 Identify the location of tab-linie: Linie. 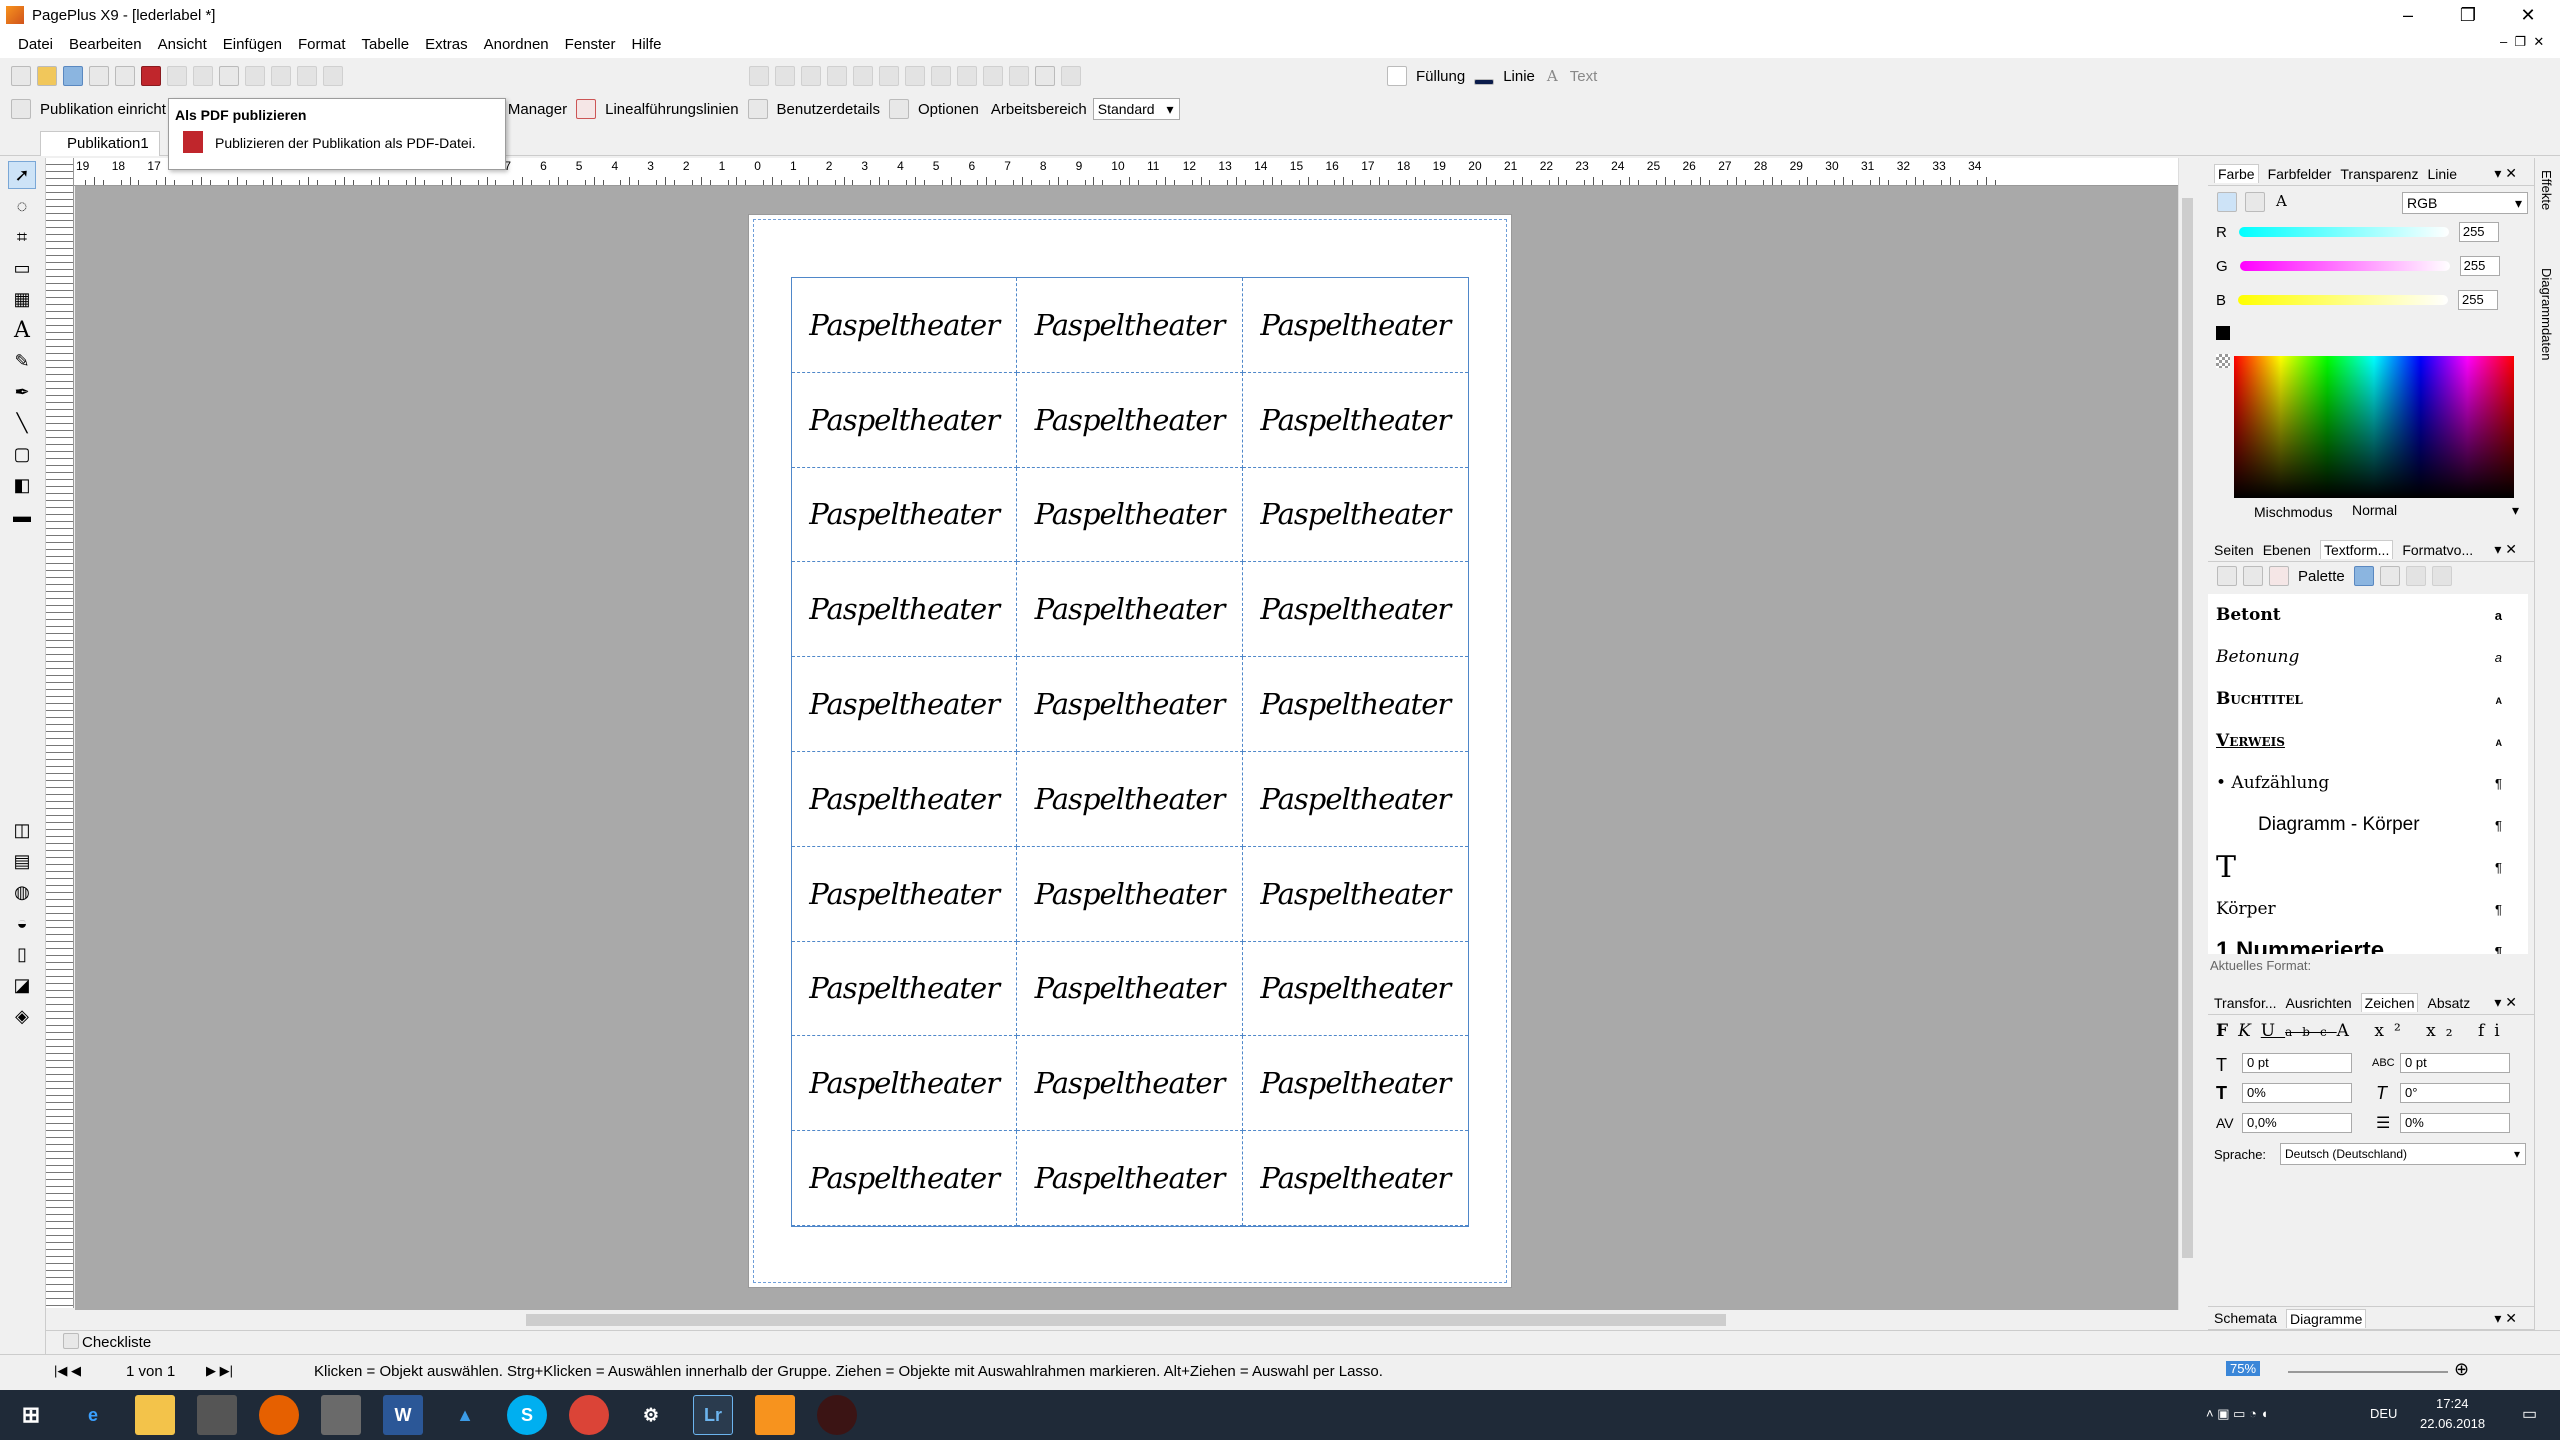
(2442, 174).